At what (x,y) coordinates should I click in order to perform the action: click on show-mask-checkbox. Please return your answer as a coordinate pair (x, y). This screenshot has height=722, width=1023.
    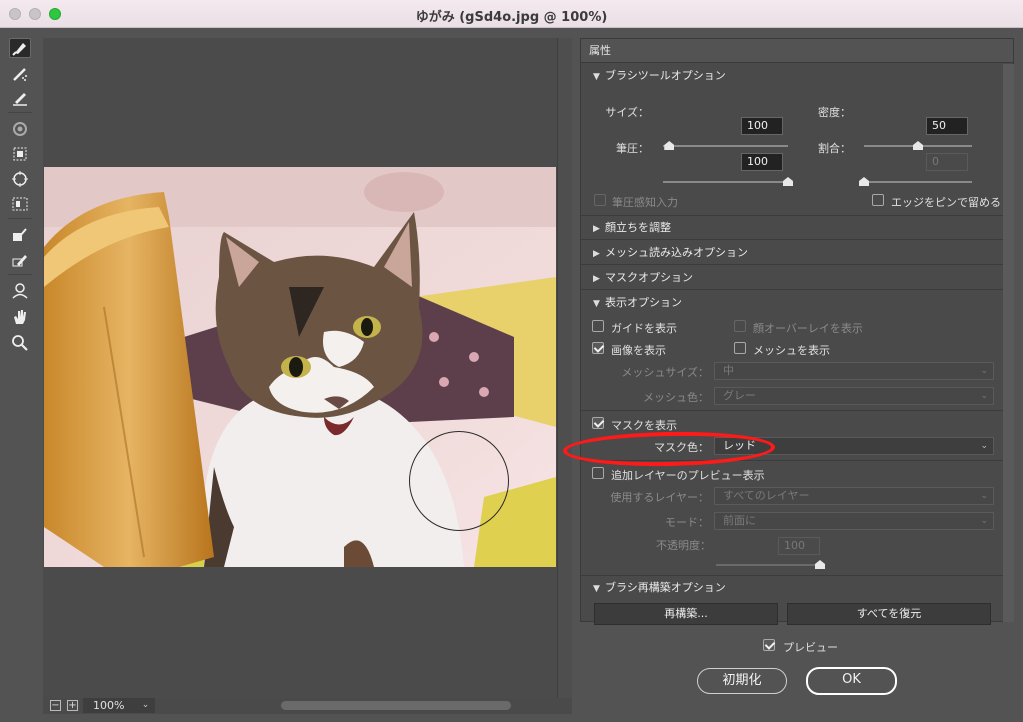
    Looking at the image, I should click on (598, 423).